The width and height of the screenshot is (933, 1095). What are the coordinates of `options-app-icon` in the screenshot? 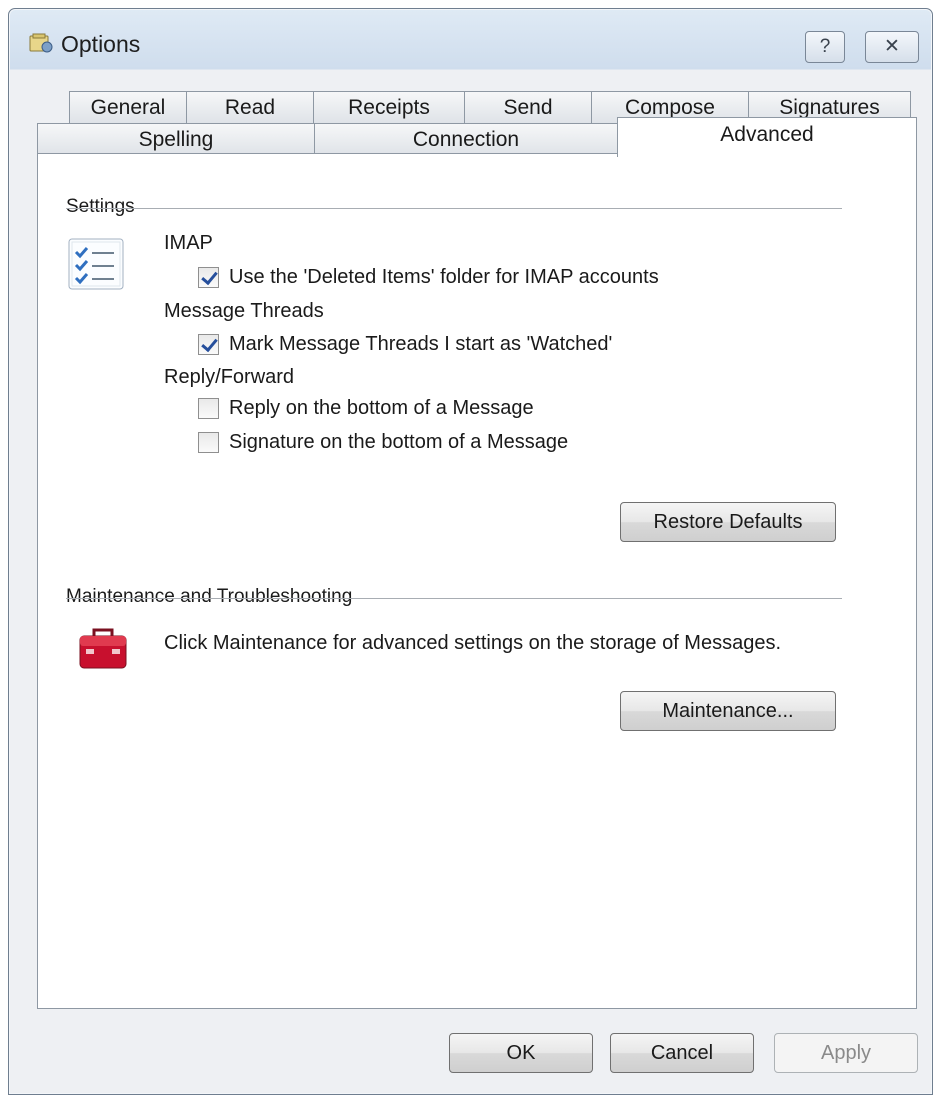 It's located at (41, 43).